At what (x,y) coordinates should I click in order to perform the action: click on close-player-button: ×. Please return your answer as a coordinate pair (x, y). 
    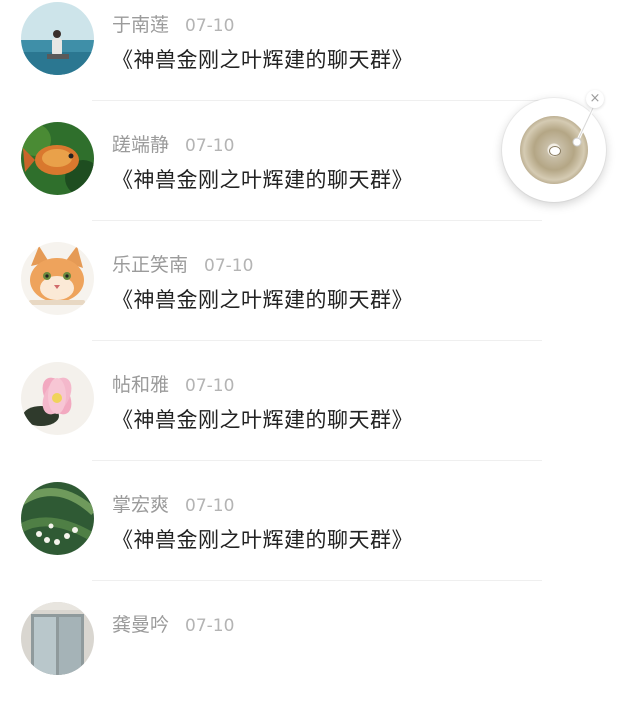
    Looking at the image, I should click on (595, 99).